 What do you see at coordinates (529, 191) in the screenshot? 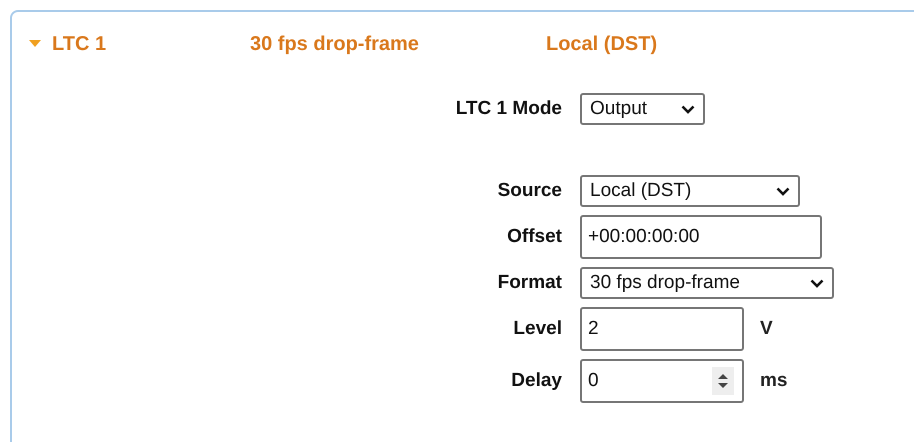
I see `field-label: Source` at bounding box center [529, 191].